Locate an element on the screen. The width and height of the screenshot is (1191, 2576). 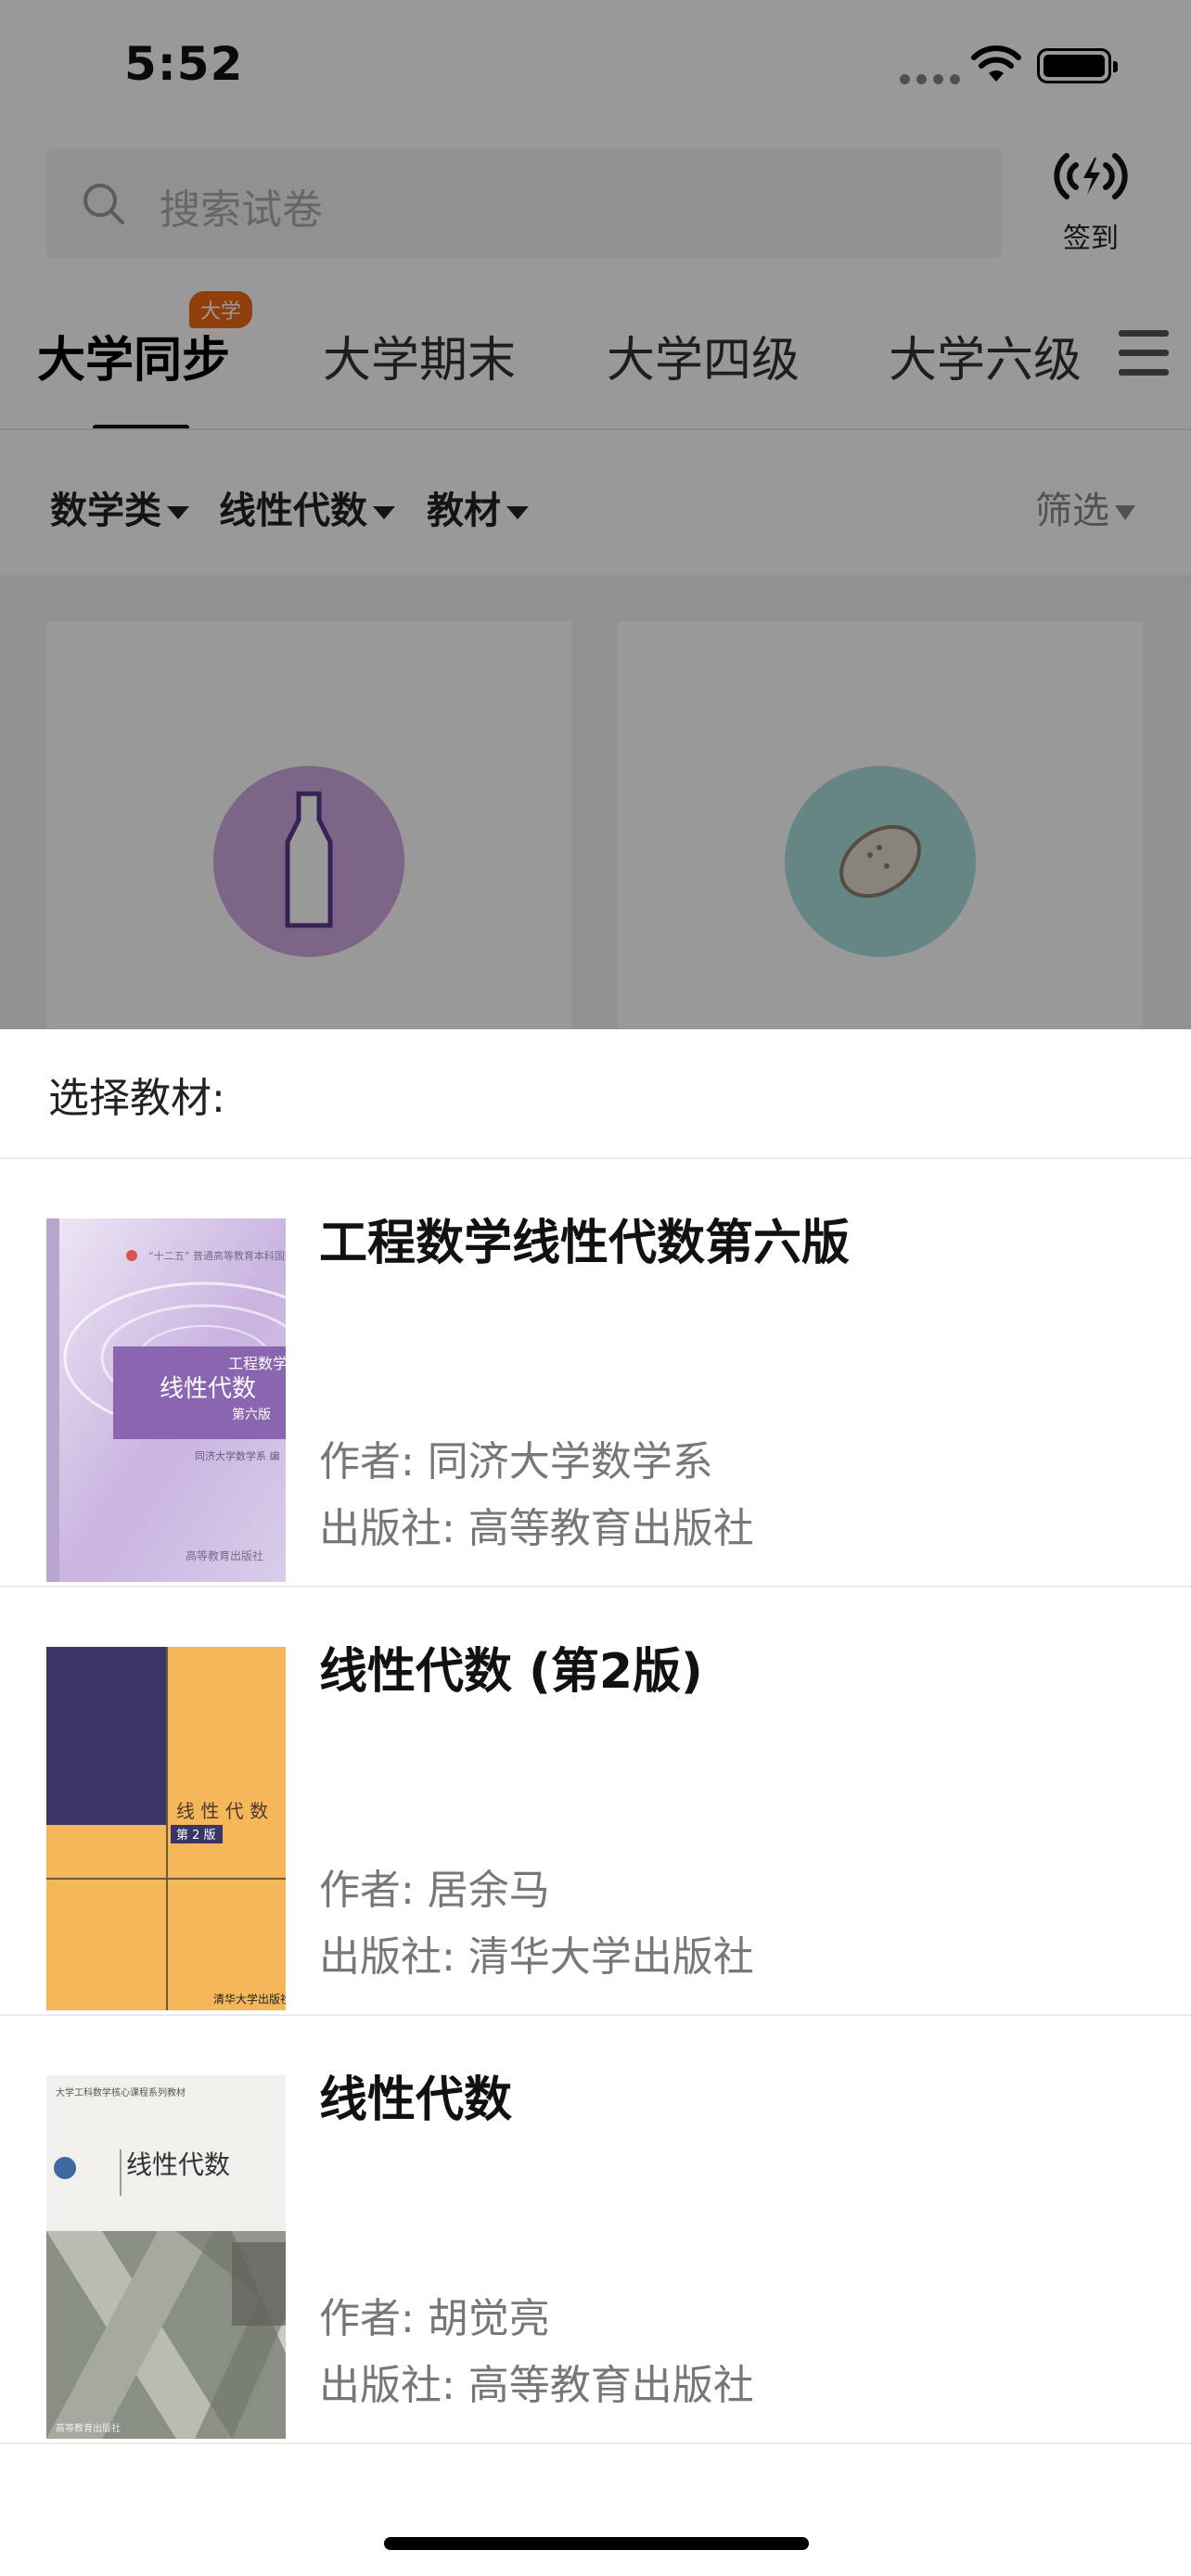
cover-title: 线 性 代 数 is located at coordinates (222, 1811).